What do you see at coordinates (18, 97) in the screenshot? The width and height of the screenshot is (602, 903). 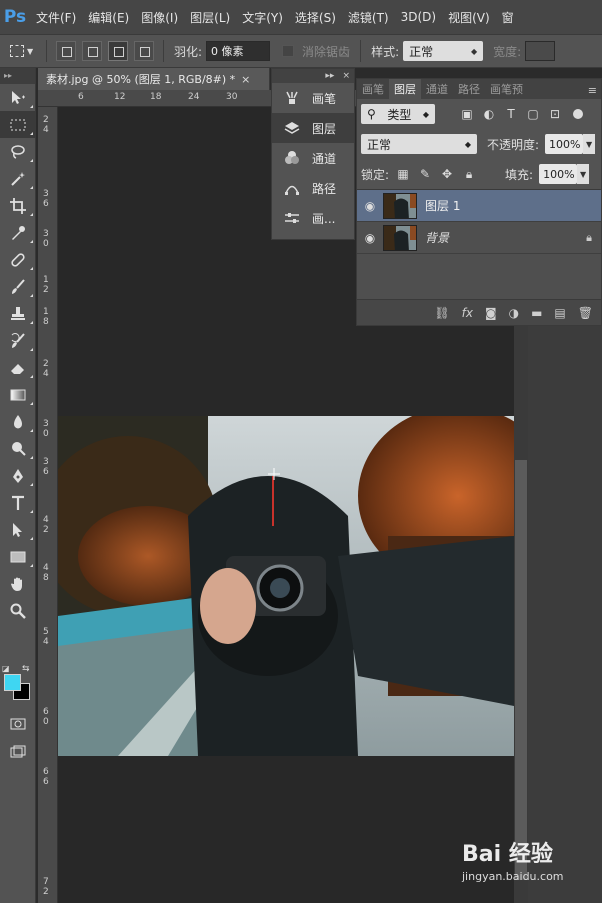 I see `move-tool` at bounding box center [18, 97].